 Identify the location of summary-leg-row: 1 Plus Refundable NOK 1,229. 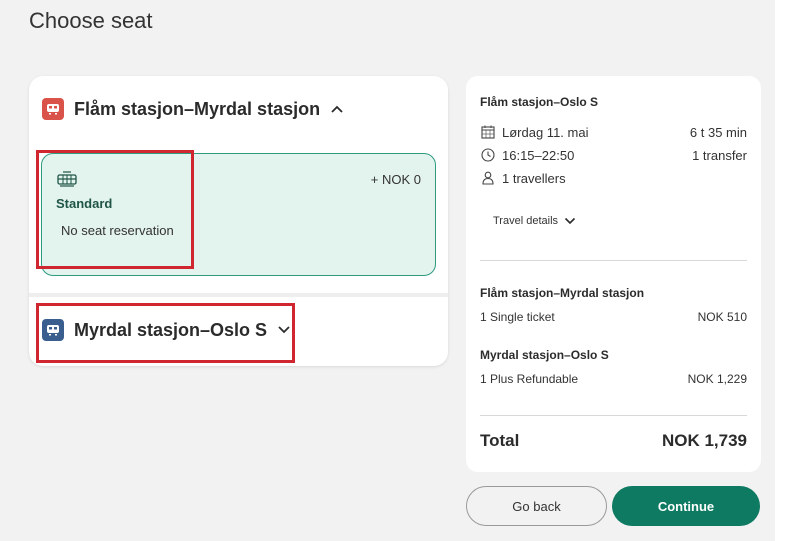
(613, 379).